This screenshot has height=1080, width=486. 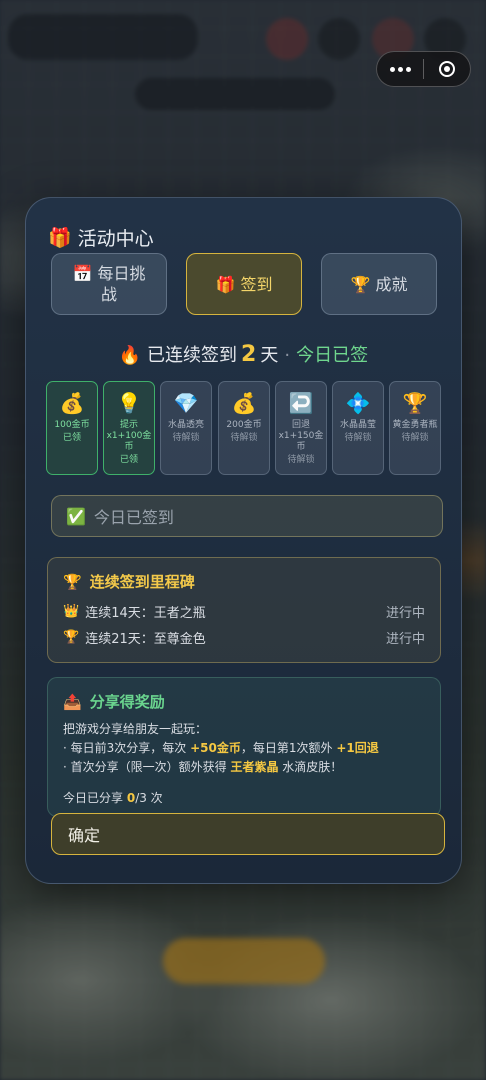 I want to click on checkin-day-5: ↩️ 回退x1+150金币 待解锁, so click(x=301, y=428).